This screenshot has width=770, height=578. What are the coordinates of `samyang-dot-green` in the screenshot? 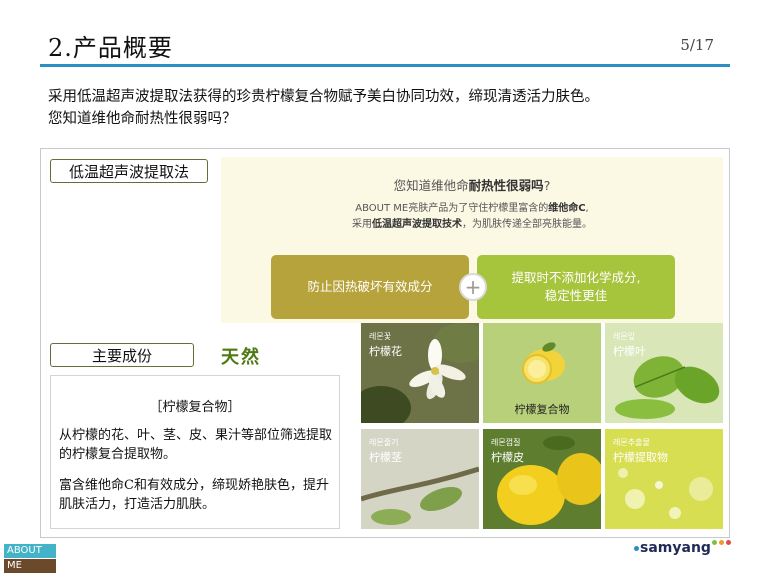 It's located at (714, 542).